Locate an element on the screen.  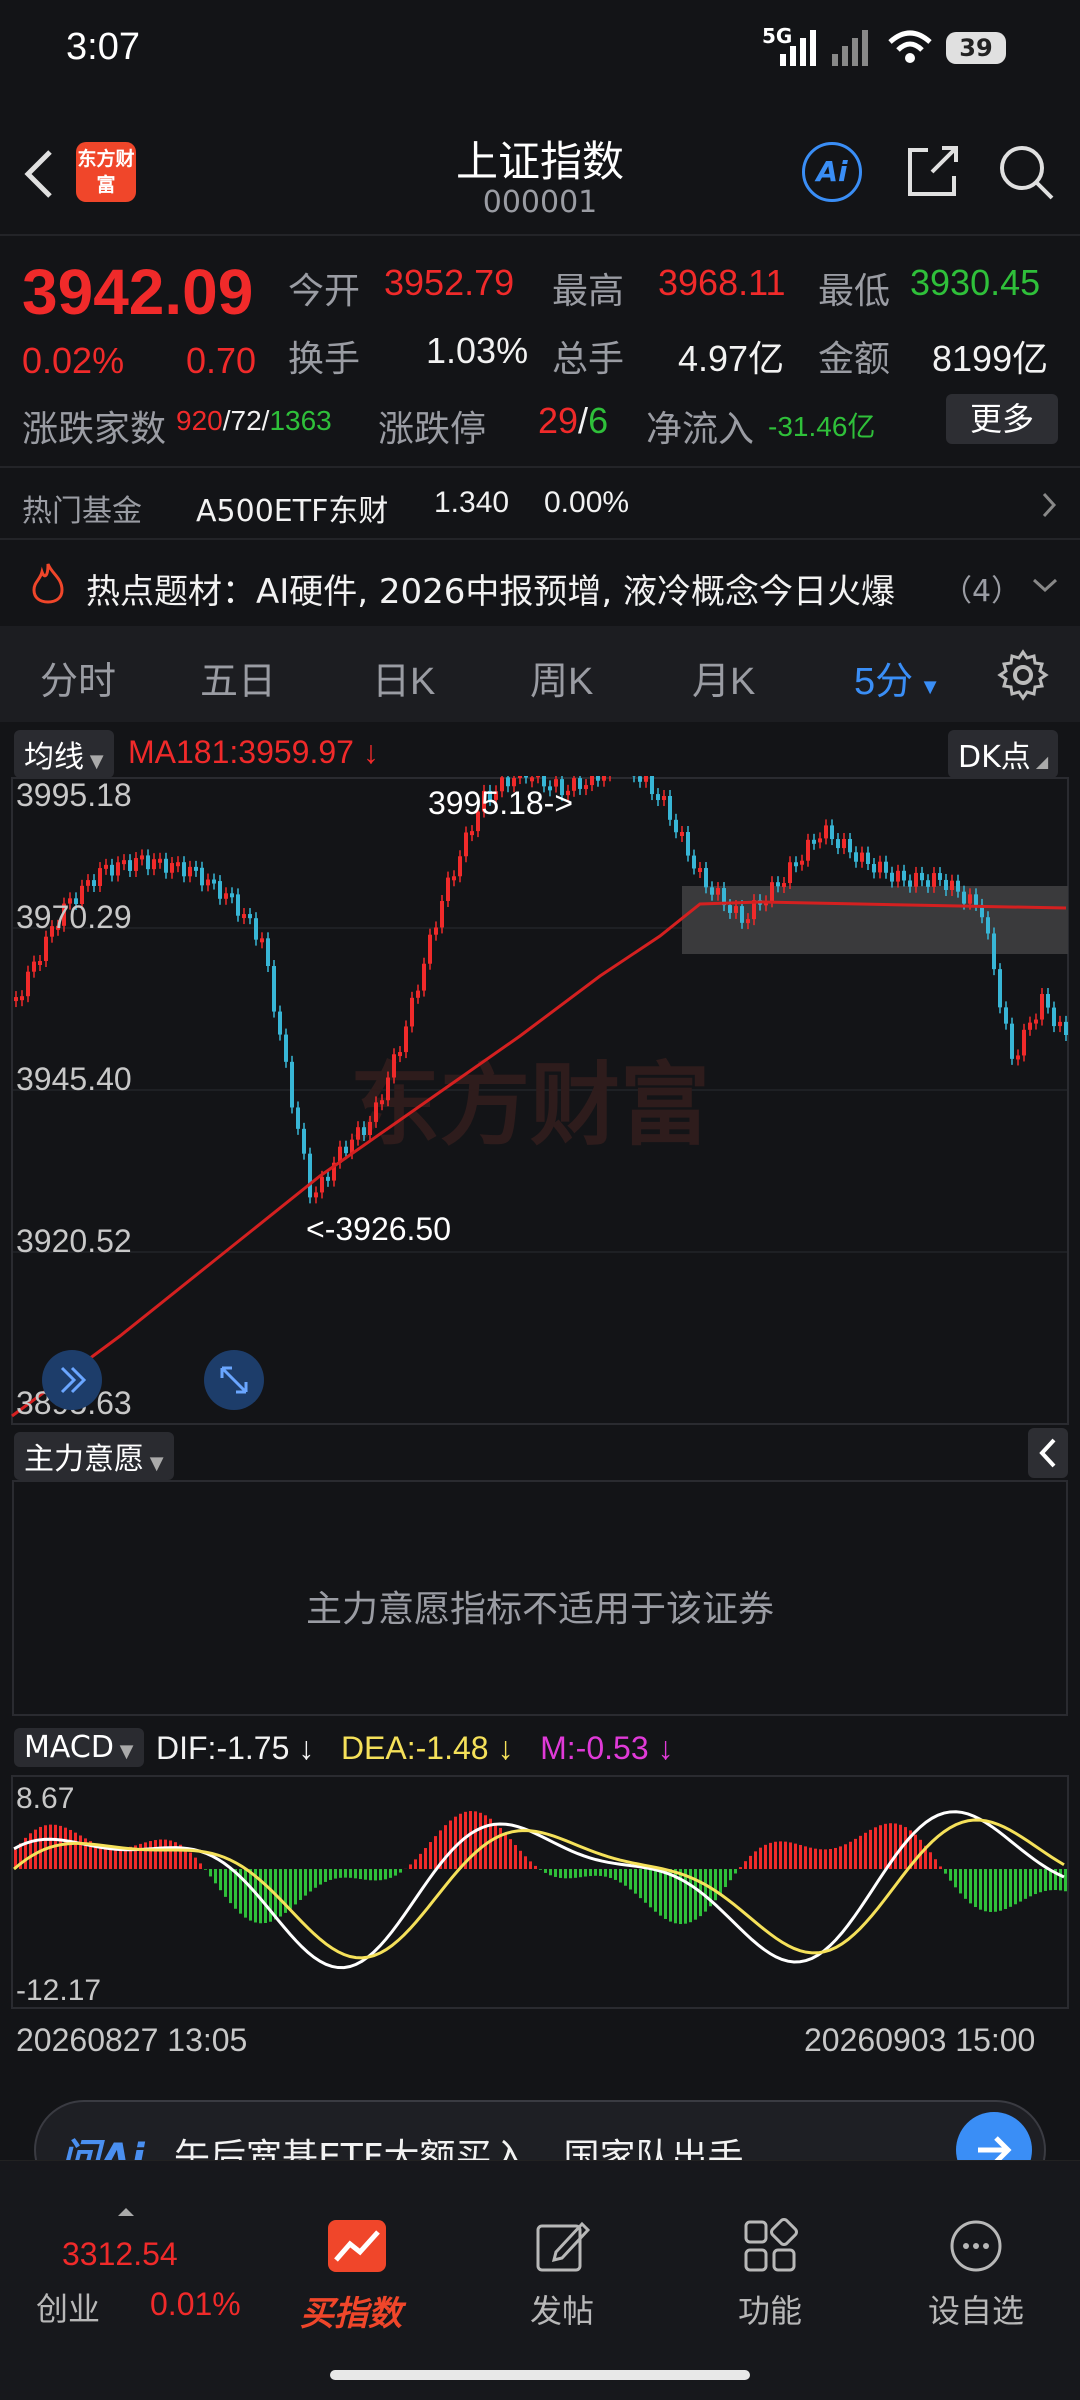
intent-indicator-select: 主力意愿 ▼ is located at coordinates (94, 1456).